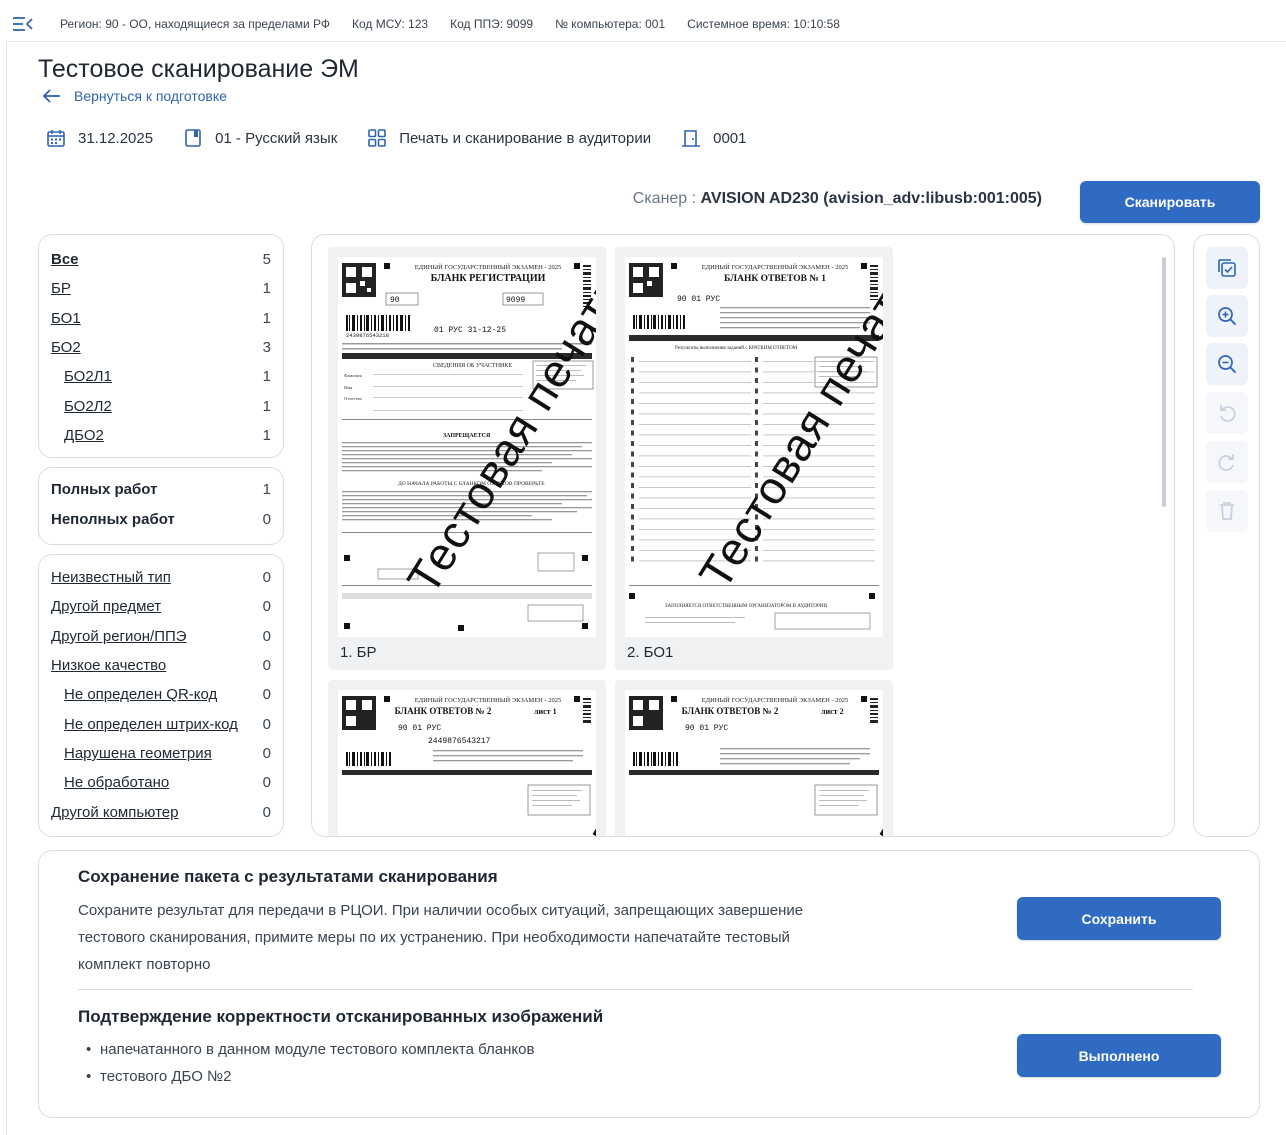  I want to click on back-link: Вернуться к подготовке, so click(134, 96).